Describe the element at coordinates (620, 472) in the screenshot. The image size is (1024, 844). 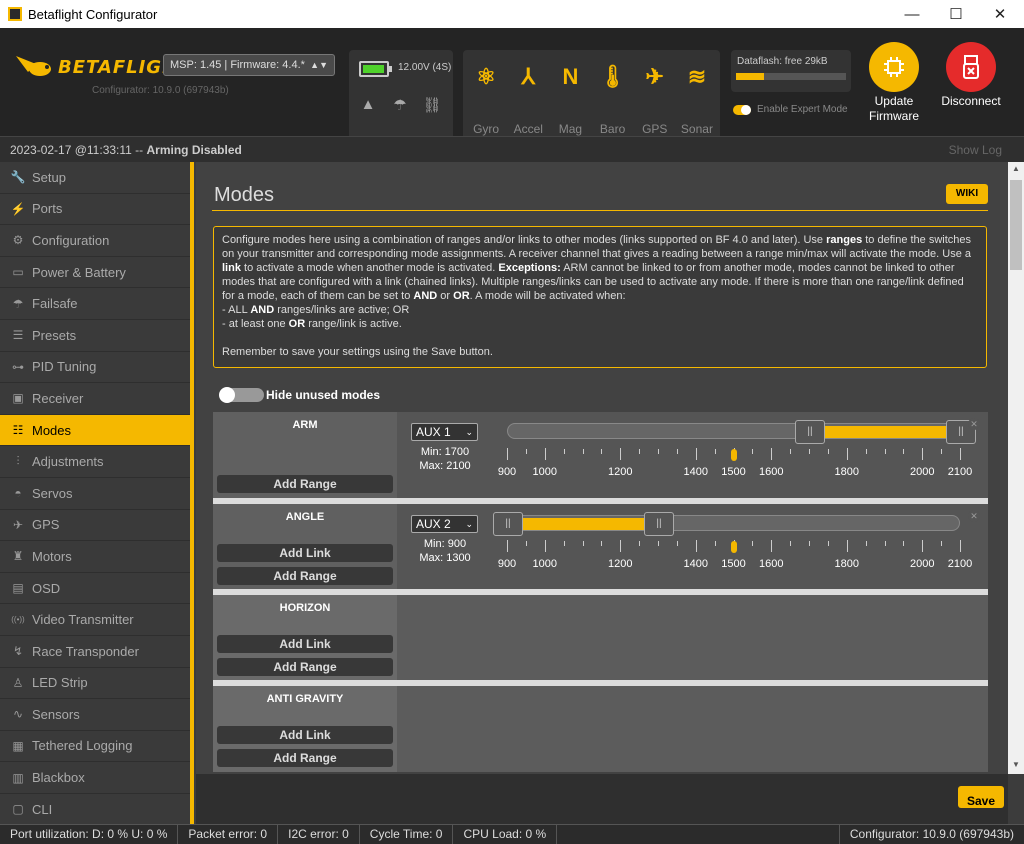
I see `scale-label: 1200` at that location.